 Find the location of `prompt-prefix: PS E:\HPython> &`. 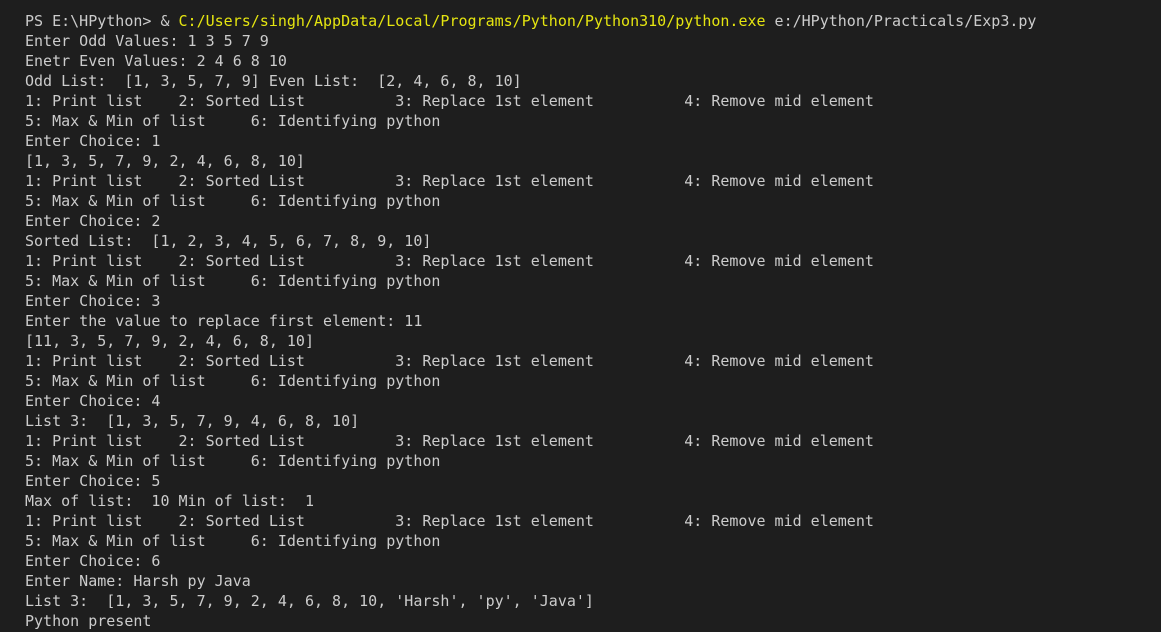

prompt-prefix: PS E:\HPython> & is located at coordinates (102, 21).